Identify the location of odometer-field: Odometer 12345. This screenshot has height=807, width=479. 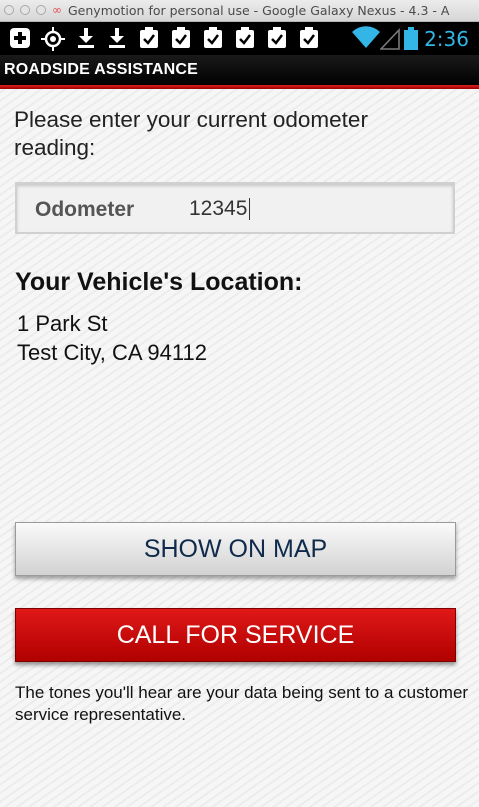
(235, 208).